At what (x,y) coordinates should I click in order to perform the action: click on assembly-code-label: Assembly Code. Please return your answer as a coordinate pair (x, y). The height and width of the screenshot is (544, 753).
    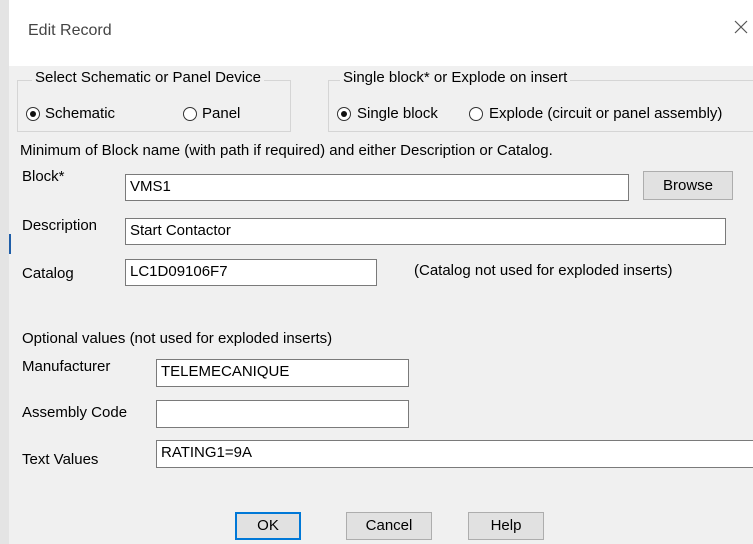
    Looking at the image, I should click on (75, 412).